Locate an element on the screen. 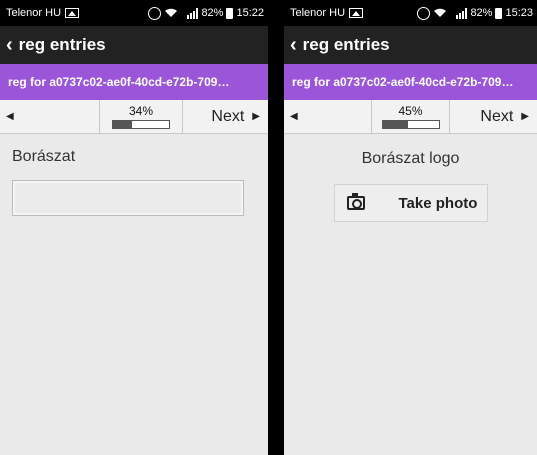  take-photo-button: Take photo is located at coordinates (410, 203).